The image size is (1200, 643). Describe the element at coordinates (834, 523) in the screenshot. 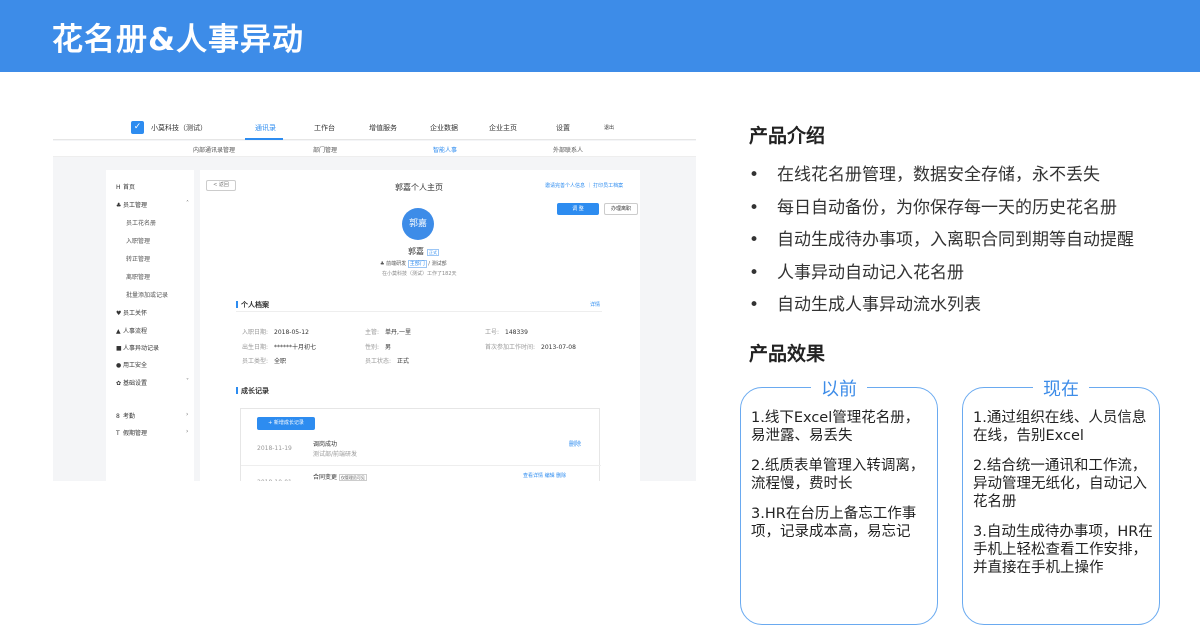

I see `before-item: 3.HR在台历上备忘工作事项，记录成本高，易忘记` at that location.